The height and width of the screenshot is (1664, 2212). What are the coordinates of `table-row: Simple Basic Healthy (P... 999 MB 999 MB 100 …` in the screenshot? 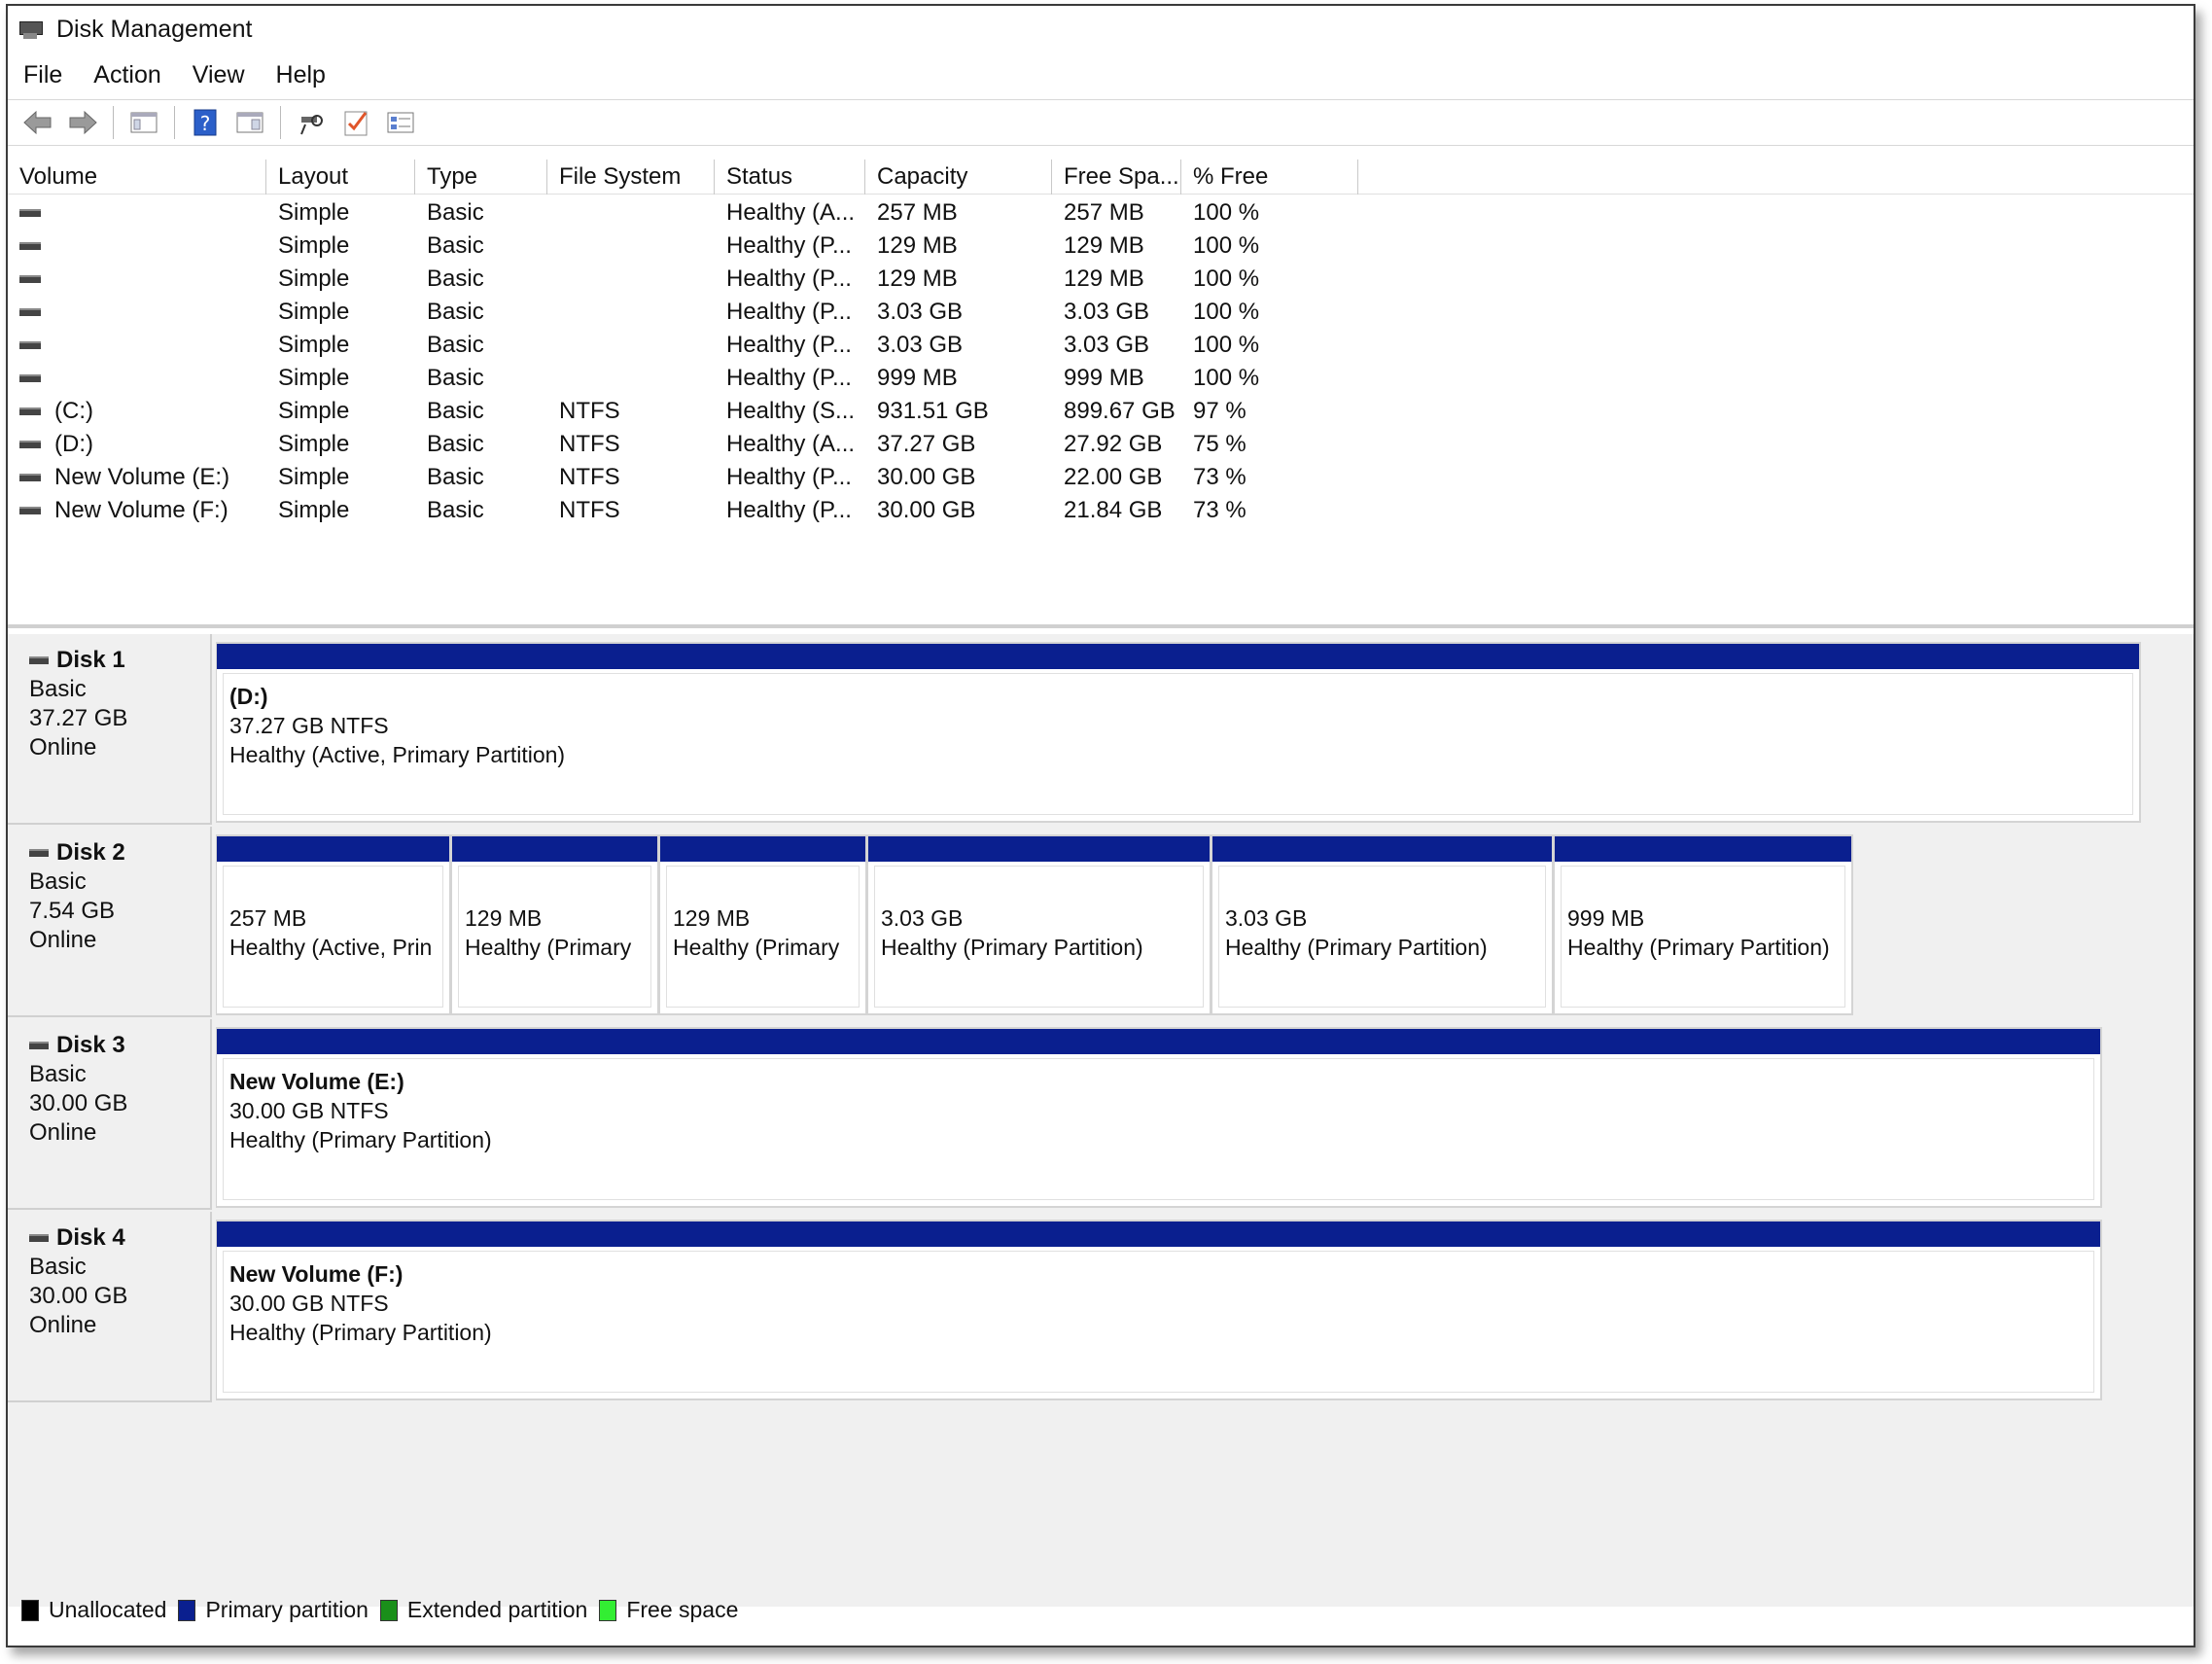 It's located at (1101, 378).